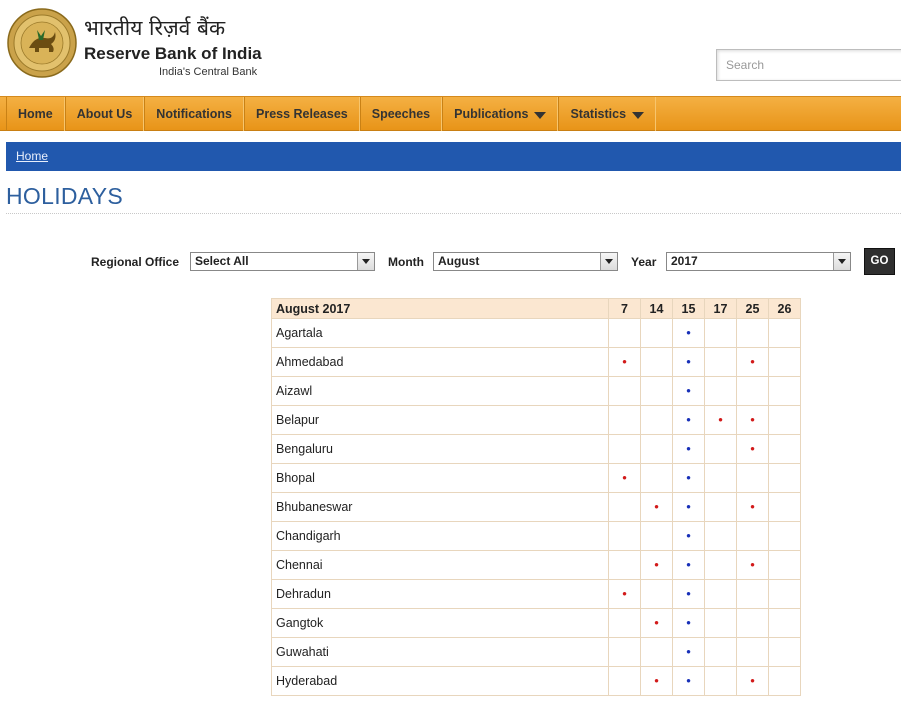 The image size is (901, 703). What do you see at coordinates (104, 114) in the screenshot?
I see `nav-about-us: About Us` at bounding box center [104, 114].